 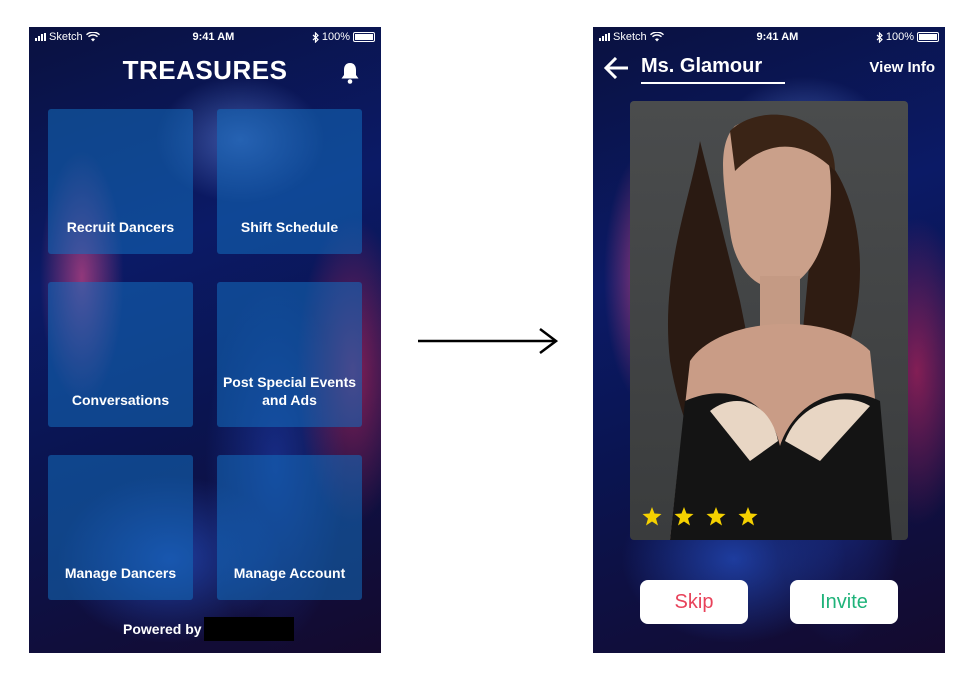 What do you see at coordinates (289, 527) in the screenshot?
I see `tile-manage-account: Manage Account` at bounding box center [289, 527].